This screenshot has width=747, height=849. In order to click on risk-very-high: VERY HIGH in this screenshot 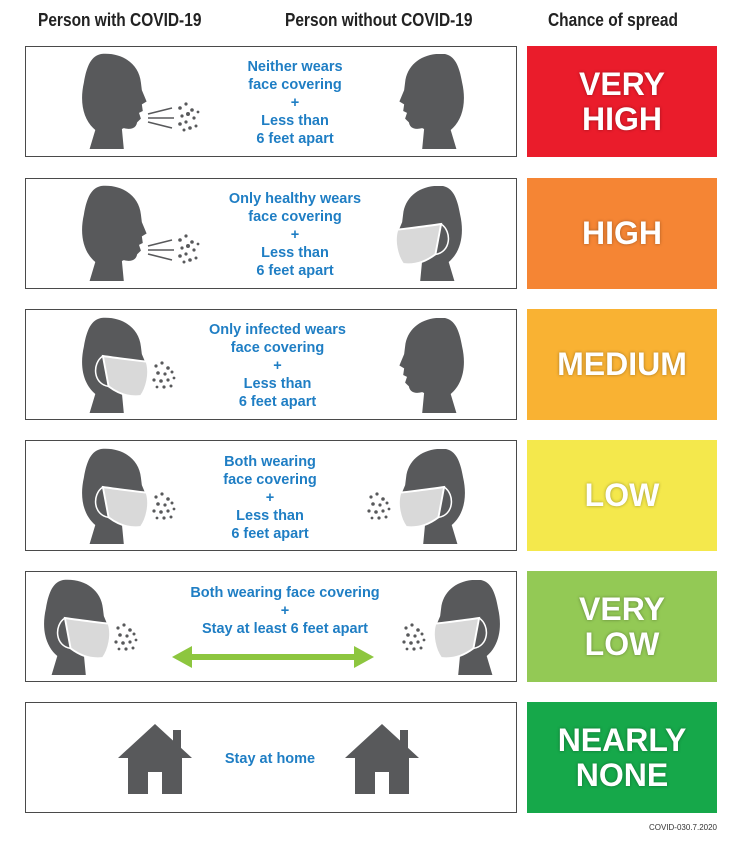, I will do `click(622, 101)`.